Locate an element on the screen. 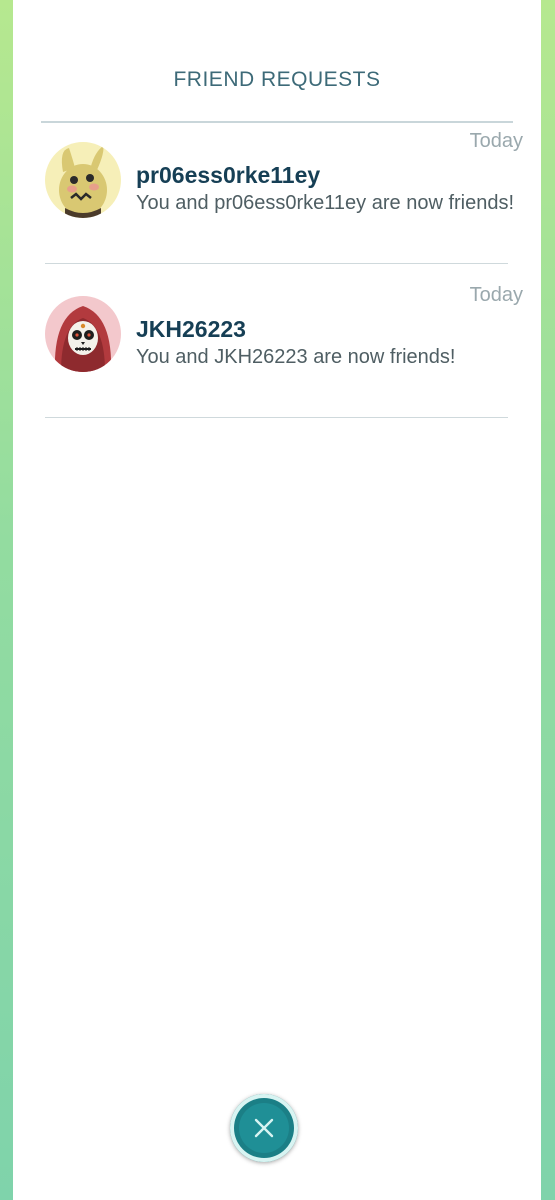 This screenshot has width=555, height=1200. friend-status-message: You and pr06ess0rke11ey are now friends! is located at coordinates (325, 203).